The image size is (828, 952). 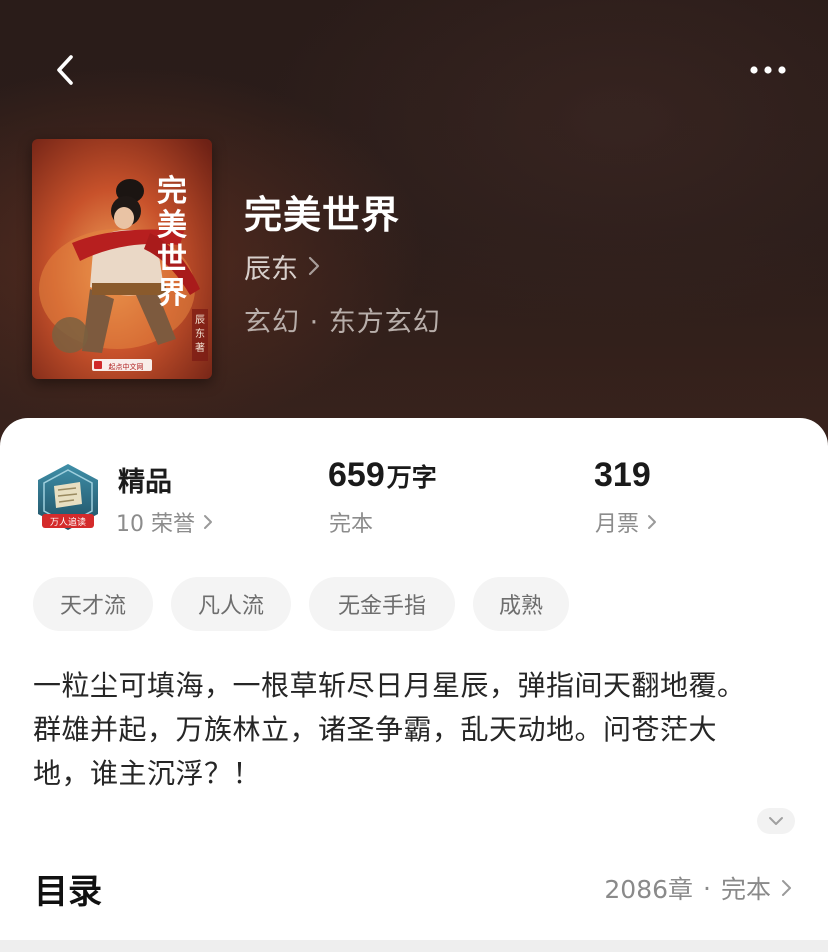 I want to click on cover-artwork: 完 美 世 界 辰 东 著 起点中文网, so click(x=122, y=259).